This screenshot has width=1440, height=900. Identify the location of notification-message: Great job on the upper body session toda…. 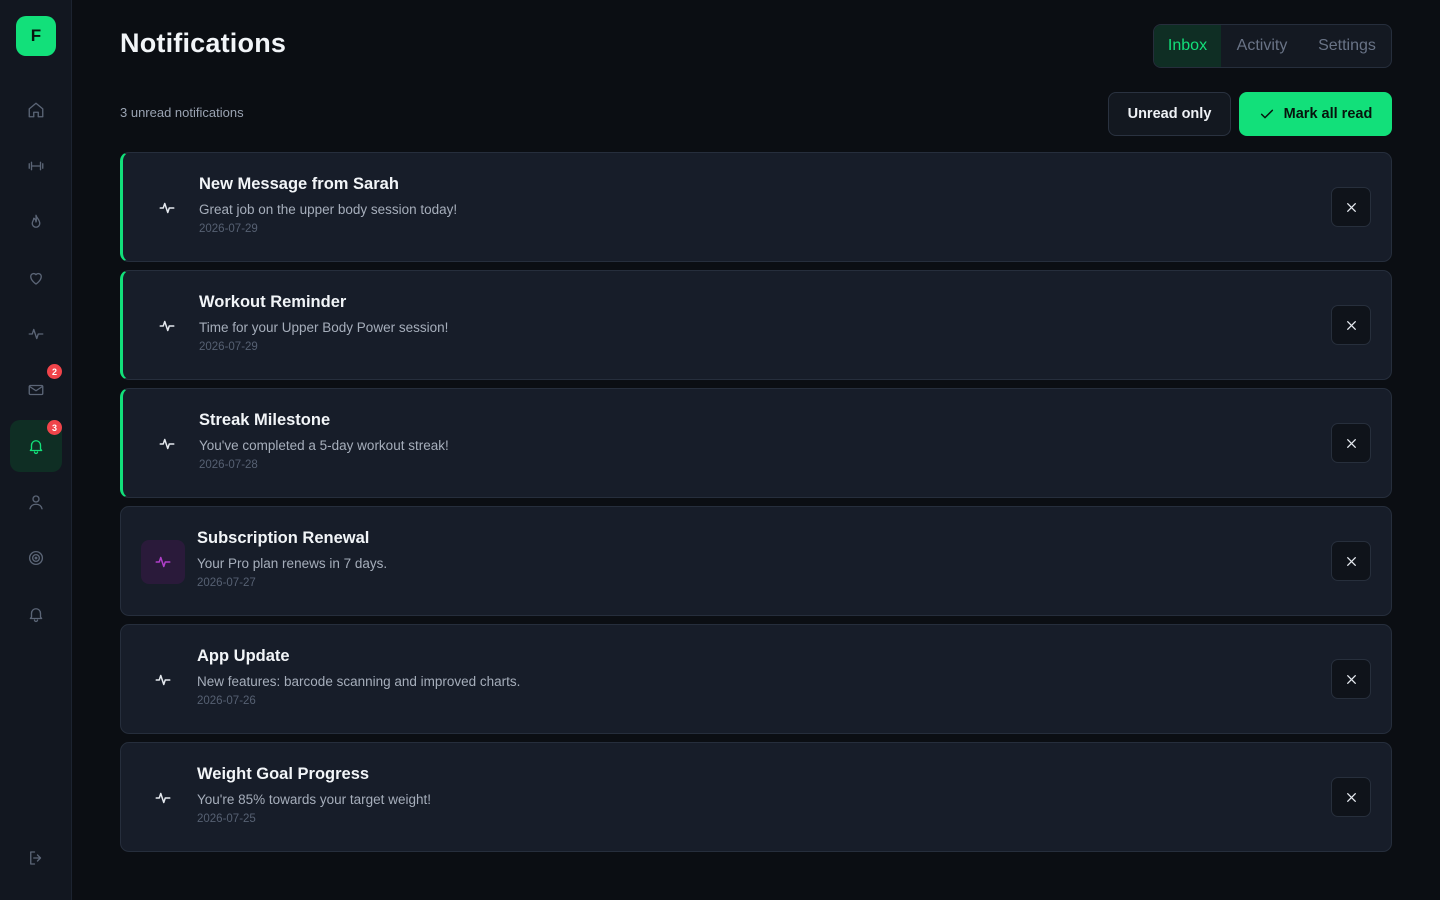
(328, 209).